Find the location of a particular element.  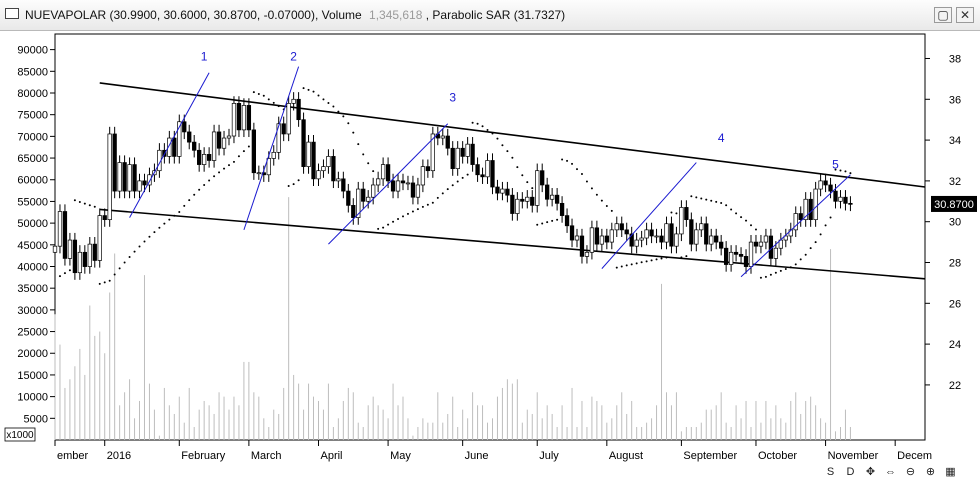

zoom-in-icon: ⊕ is located at coordinates (930, 472).